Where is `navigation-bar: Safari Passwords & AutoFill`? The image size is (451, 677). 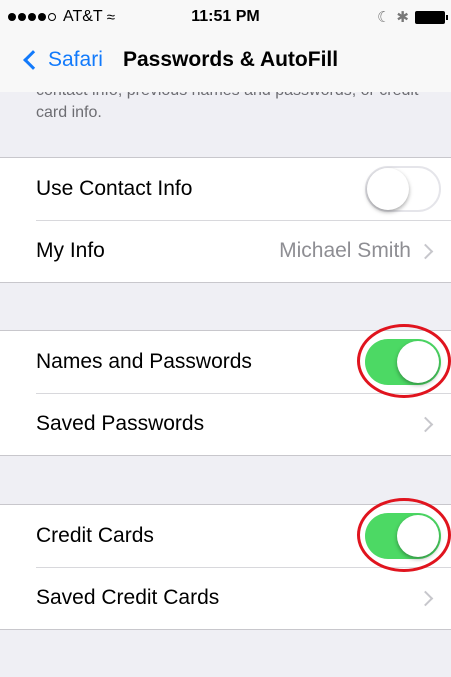
navigation-bar: Safari Passwords & AutoFill is located at coordinates (225, 64).